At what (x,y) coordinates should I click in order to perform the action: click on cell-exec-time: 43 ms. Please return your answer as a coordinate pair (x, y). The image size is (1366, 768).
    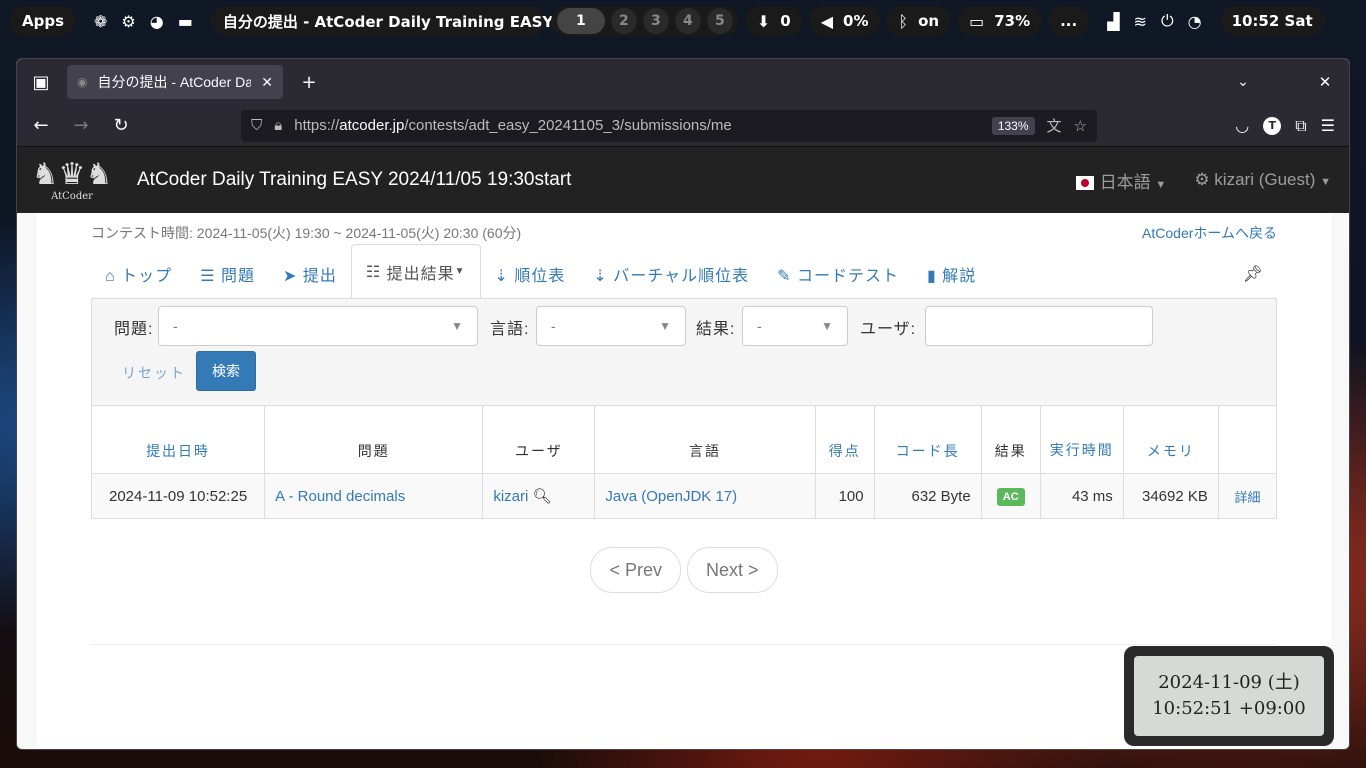
    Looking at the image, I should click on (1081, 496).